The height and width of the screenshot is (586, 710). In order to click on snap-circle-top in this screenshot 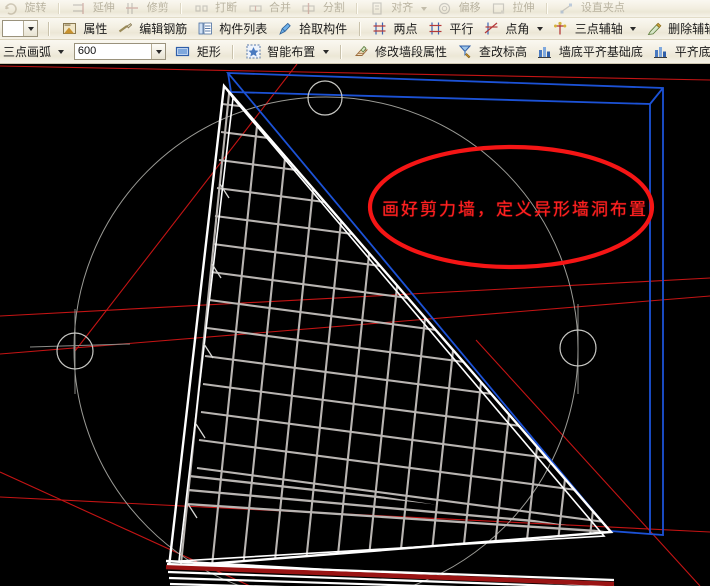, I will do `click(325, 98)`.